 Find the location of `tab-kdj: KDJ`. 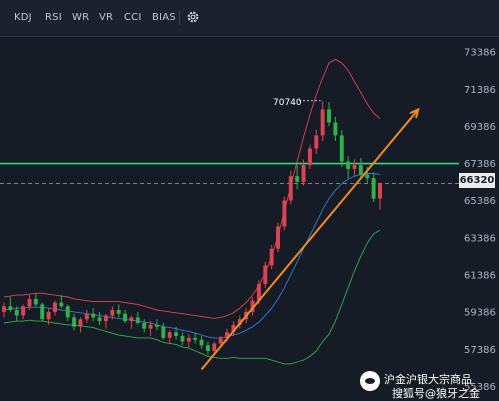

tab-kdj: KDJ is located at coordinates (23, 17).